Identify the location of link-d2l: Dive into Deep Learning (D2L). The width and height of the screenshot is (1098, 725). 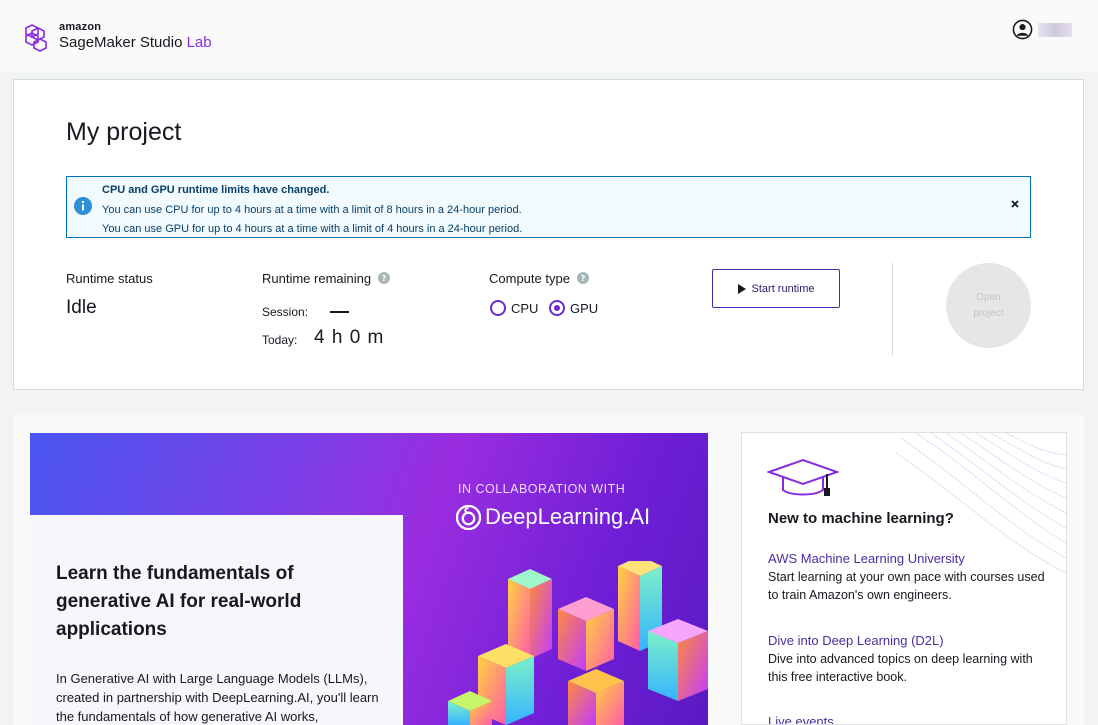
(856, 640).